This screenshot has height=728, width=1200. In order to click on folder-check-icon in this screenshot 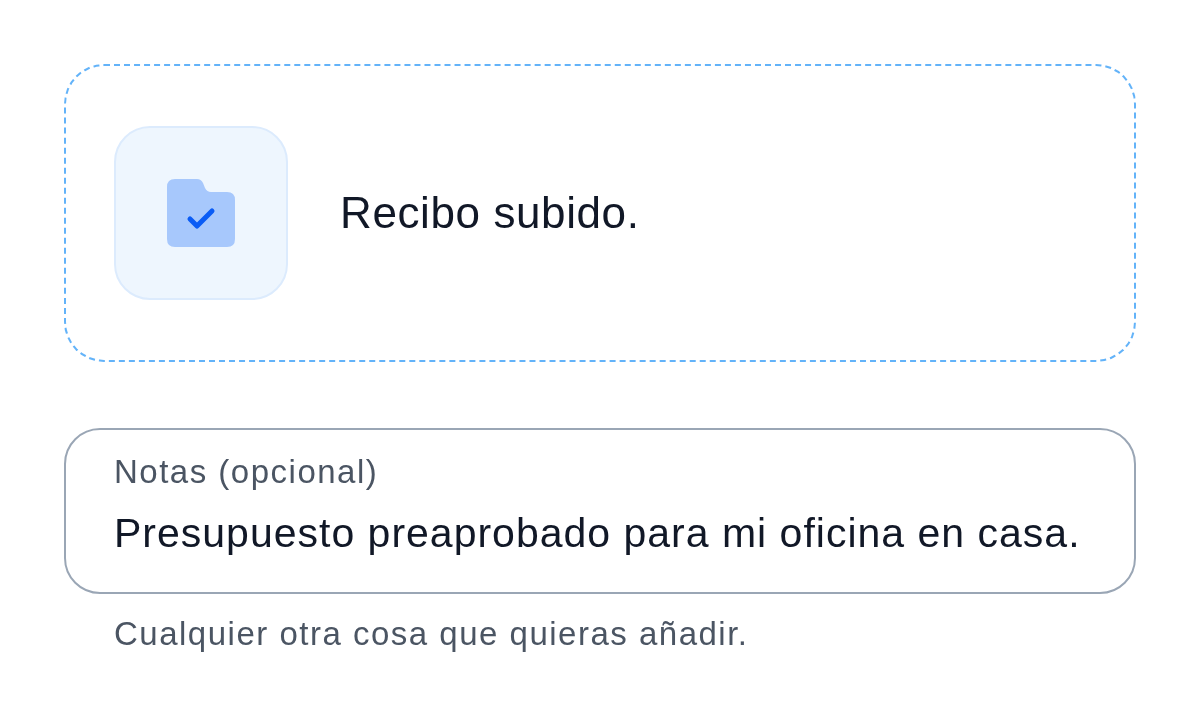, I will do `click(201, 213)`.